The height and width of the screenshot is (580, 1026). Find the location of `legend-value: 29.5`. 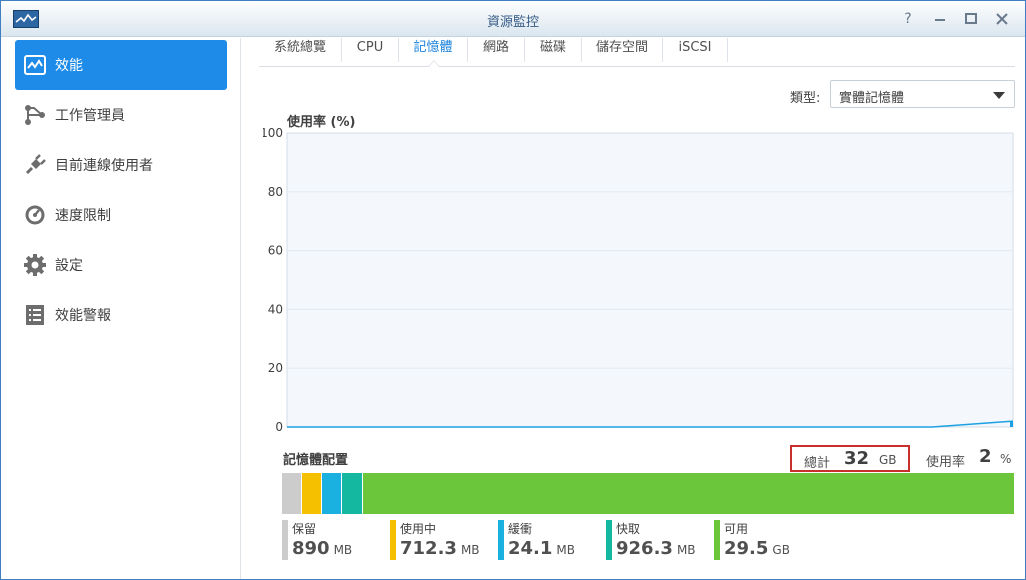

legend-value: 29.5 is located at coordinates (746, 548).